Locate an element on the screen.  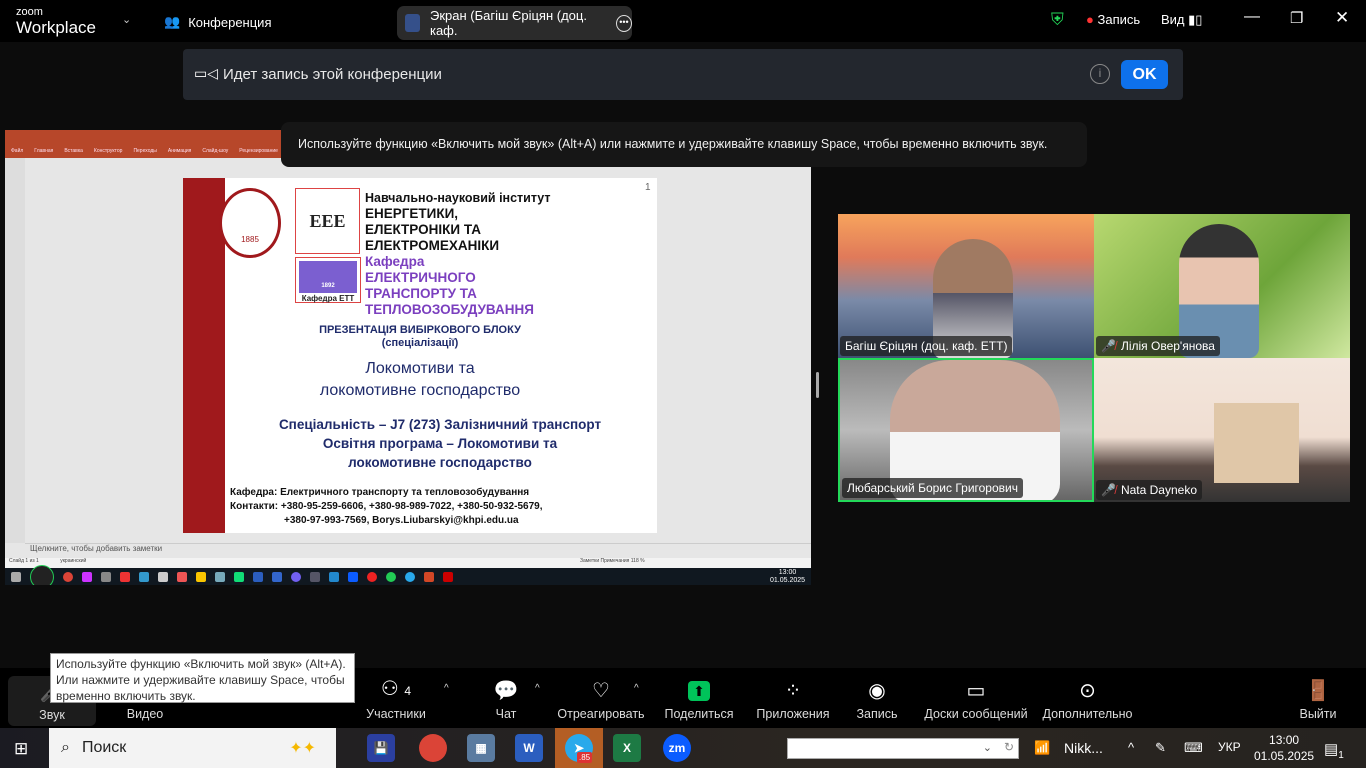
clock: 13:00 01.05.2025 is located at coordinates (1284, 748).